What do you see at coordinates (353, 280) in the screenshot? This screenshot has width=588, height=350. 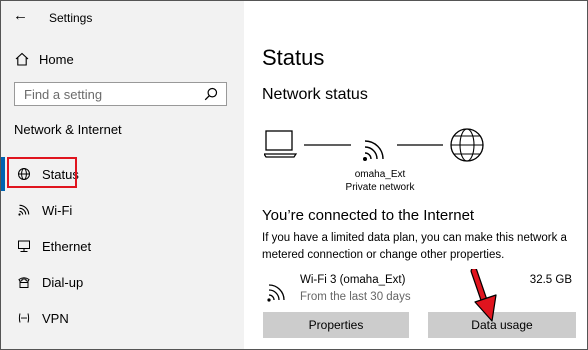 I see `connection-name: Wi-Fi 3 (omaha_Ext)` at bounding box center [353, 280].